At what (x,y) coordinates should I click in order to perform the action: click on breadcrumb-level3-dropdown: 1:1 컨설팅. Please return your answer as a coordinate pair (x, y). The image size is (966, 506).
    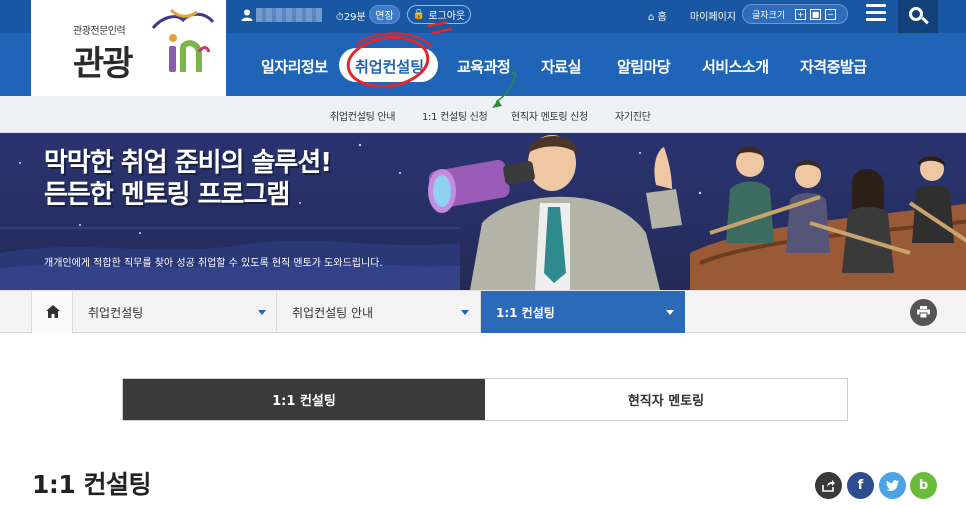
    Looking at the image, I should click on (583, 312).